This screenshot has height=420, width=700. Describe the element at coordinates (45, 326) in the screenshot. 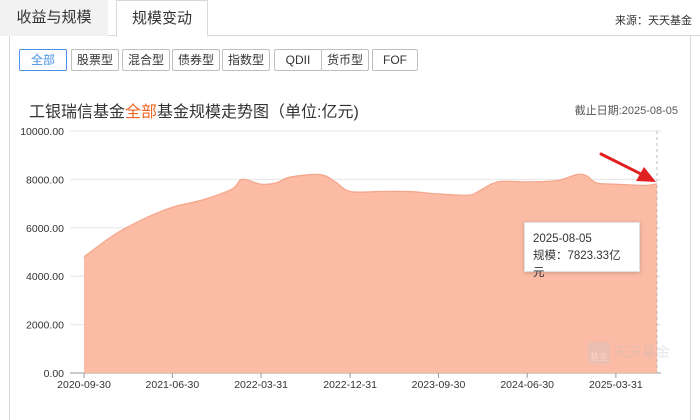

I see `y-tick-label: 2000.00` at that location.